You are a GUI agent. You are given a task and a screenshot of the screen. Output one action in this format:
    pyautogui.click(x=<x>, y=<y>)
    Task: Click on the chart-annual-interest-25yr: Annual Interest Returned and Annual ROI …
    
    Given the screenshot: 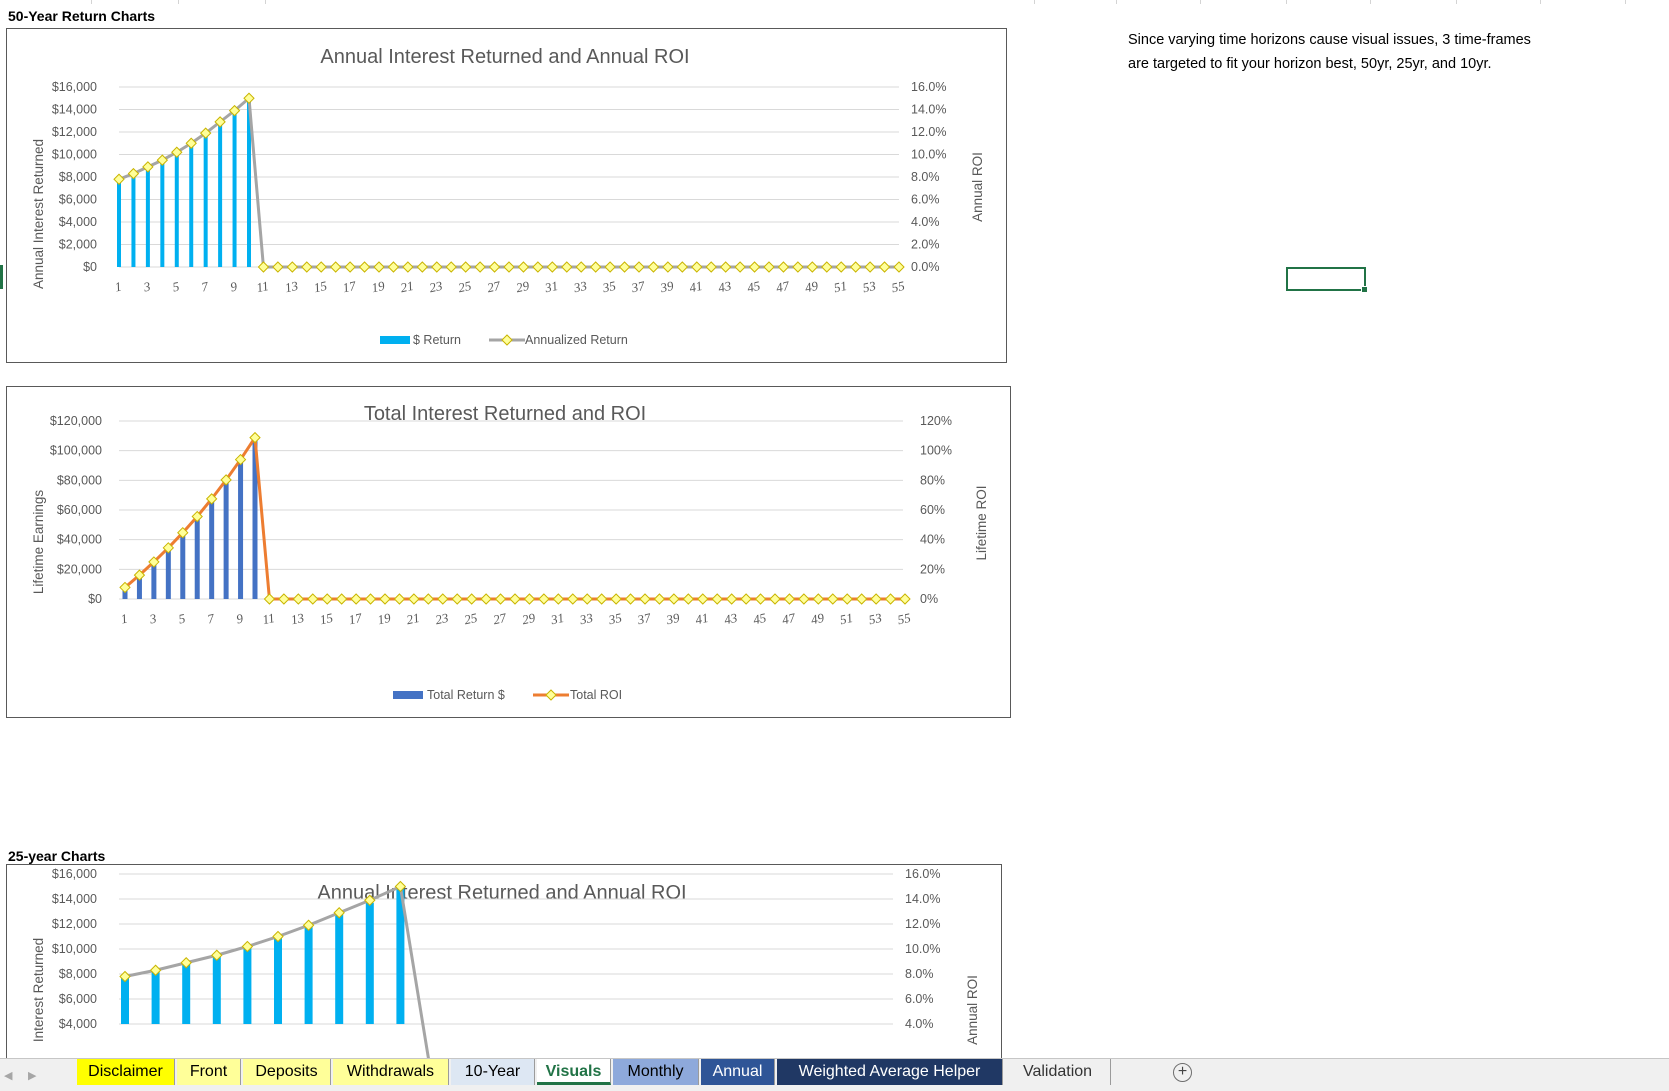 What is the action you would take?
    pyautogui.click(x=504, y=961)
    